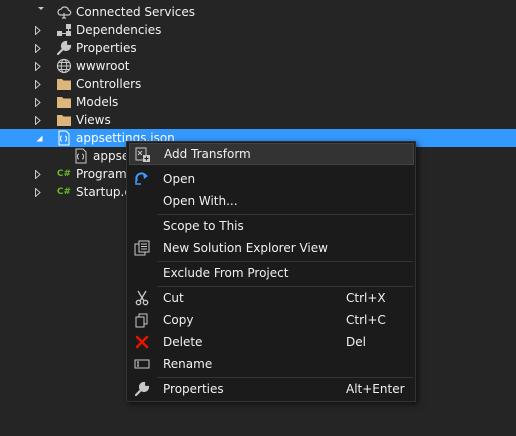 The width and height of the screenshot is (516, 436). Describe the element at coordinates (193, 389) in the screenshot. I see `menu-item-label: Properties` at that location.